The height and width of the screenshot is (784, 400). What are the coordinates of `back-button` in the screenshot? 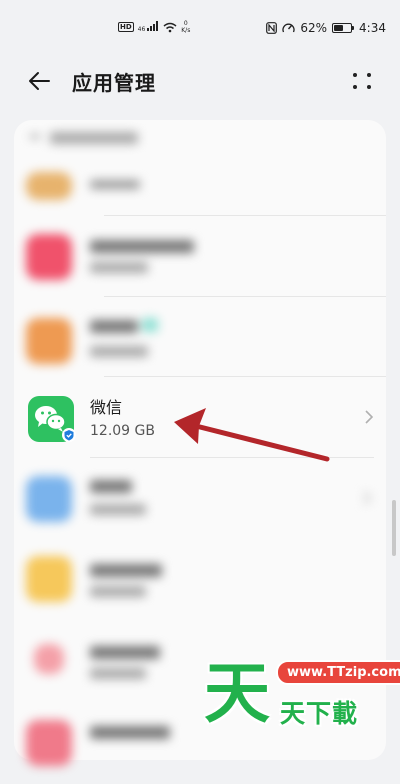 It's located at (39, 81).